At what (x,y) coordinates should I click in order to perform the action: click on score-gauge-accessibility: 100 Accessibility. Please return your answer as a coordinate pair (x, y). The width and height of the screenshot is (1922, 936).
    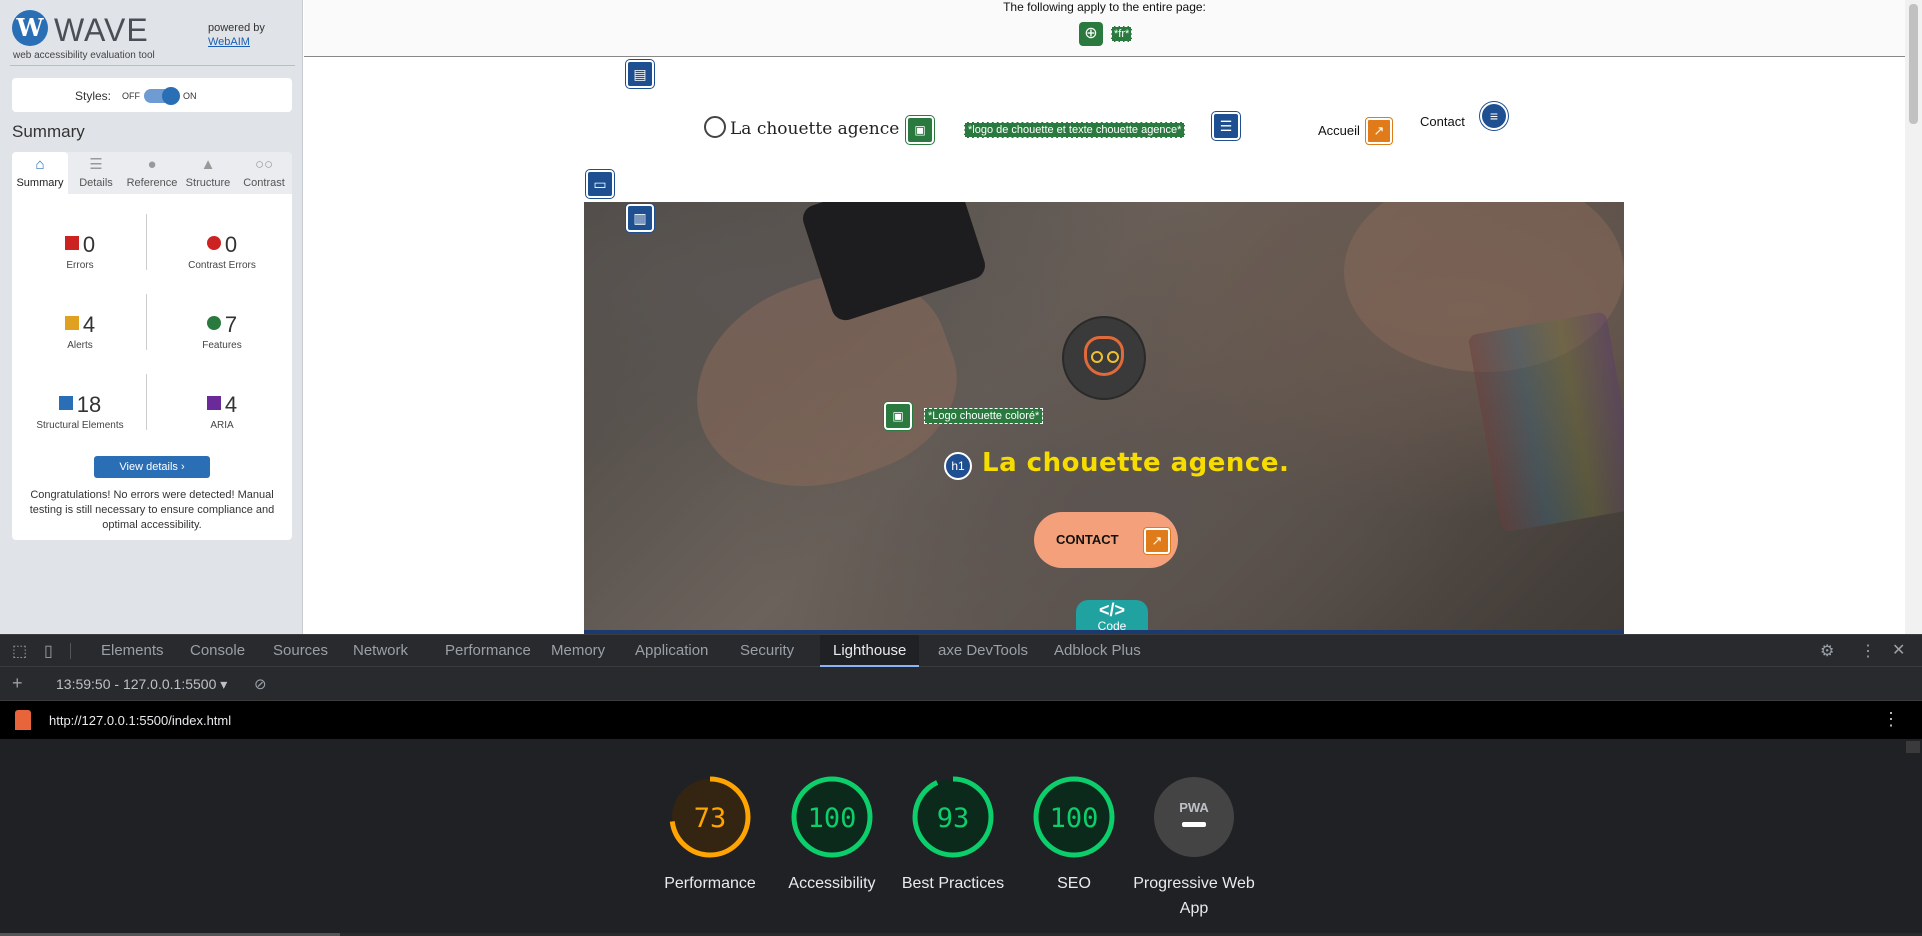
    Looking at the image, I should click on (832, 833).